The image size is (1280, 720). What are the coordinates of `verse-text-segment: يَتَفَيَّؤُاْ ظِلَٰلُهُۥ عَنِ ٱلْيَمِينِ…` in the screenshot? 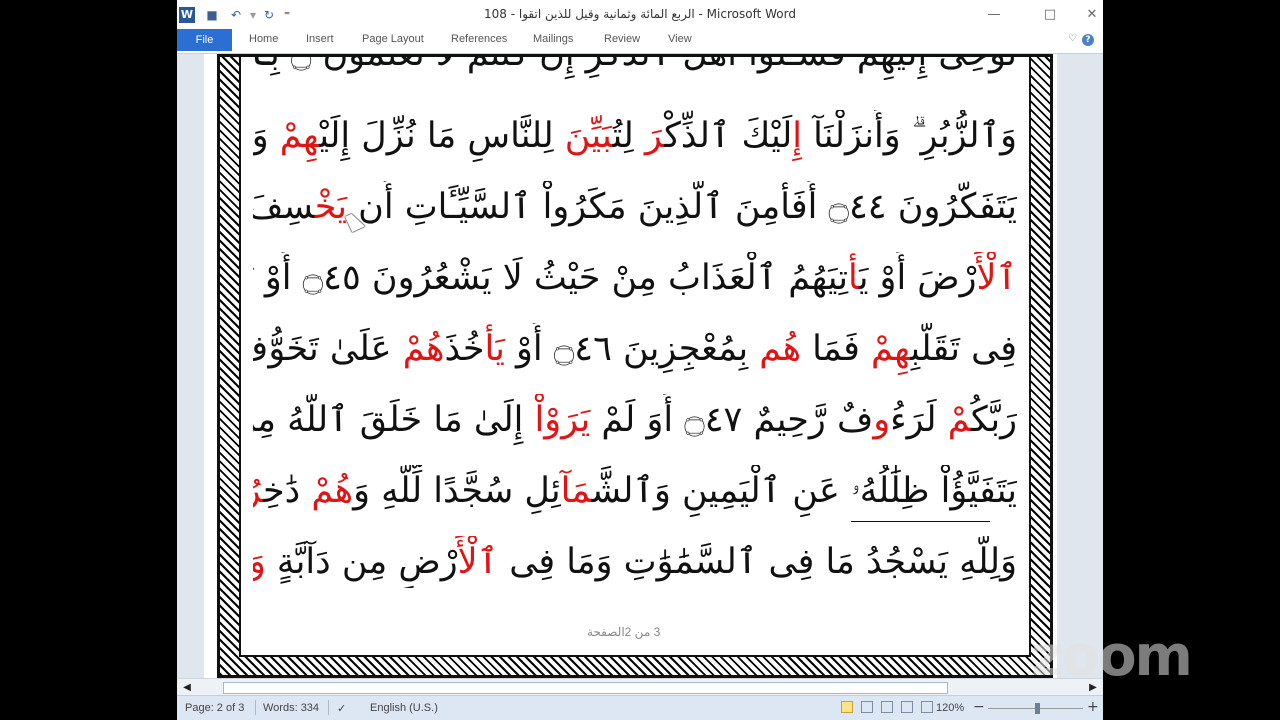 It's located at (804, 491).